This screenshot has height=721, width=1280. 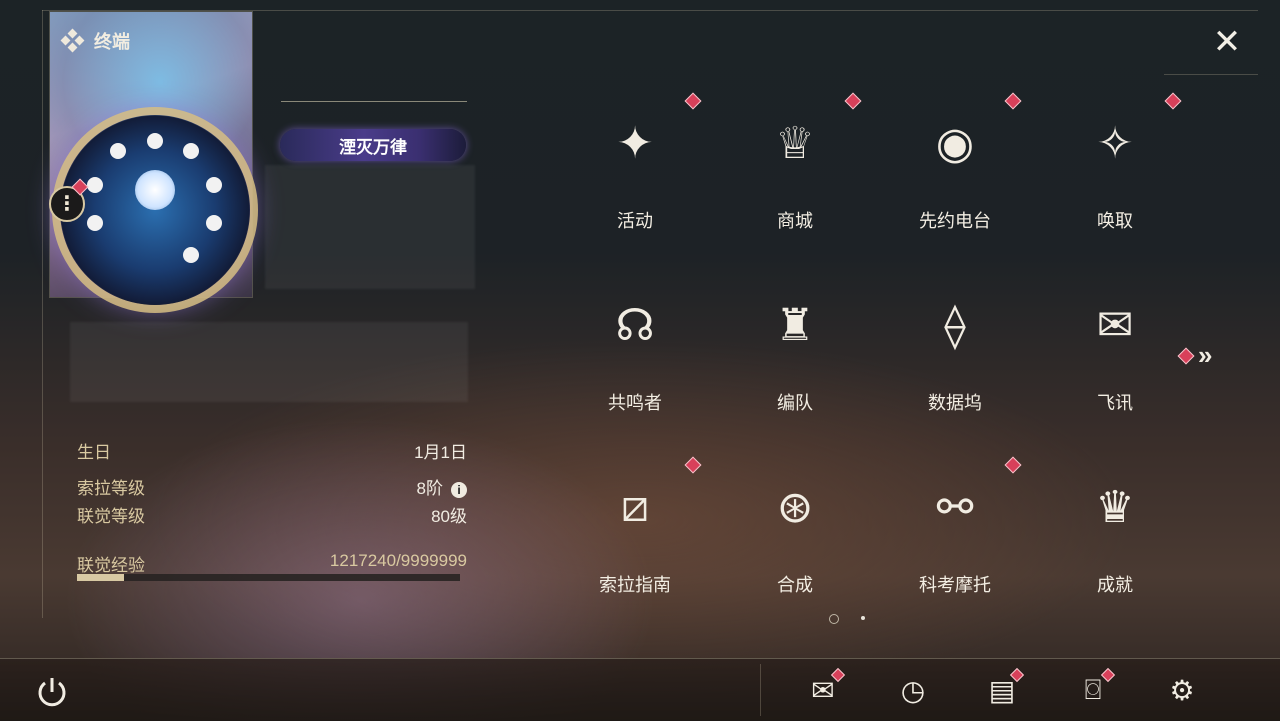 What do you see at coordinates (635, 403) in the screenshot?
I see `menu-tile-label: 共鸣者` at bounding box center [635, 403].